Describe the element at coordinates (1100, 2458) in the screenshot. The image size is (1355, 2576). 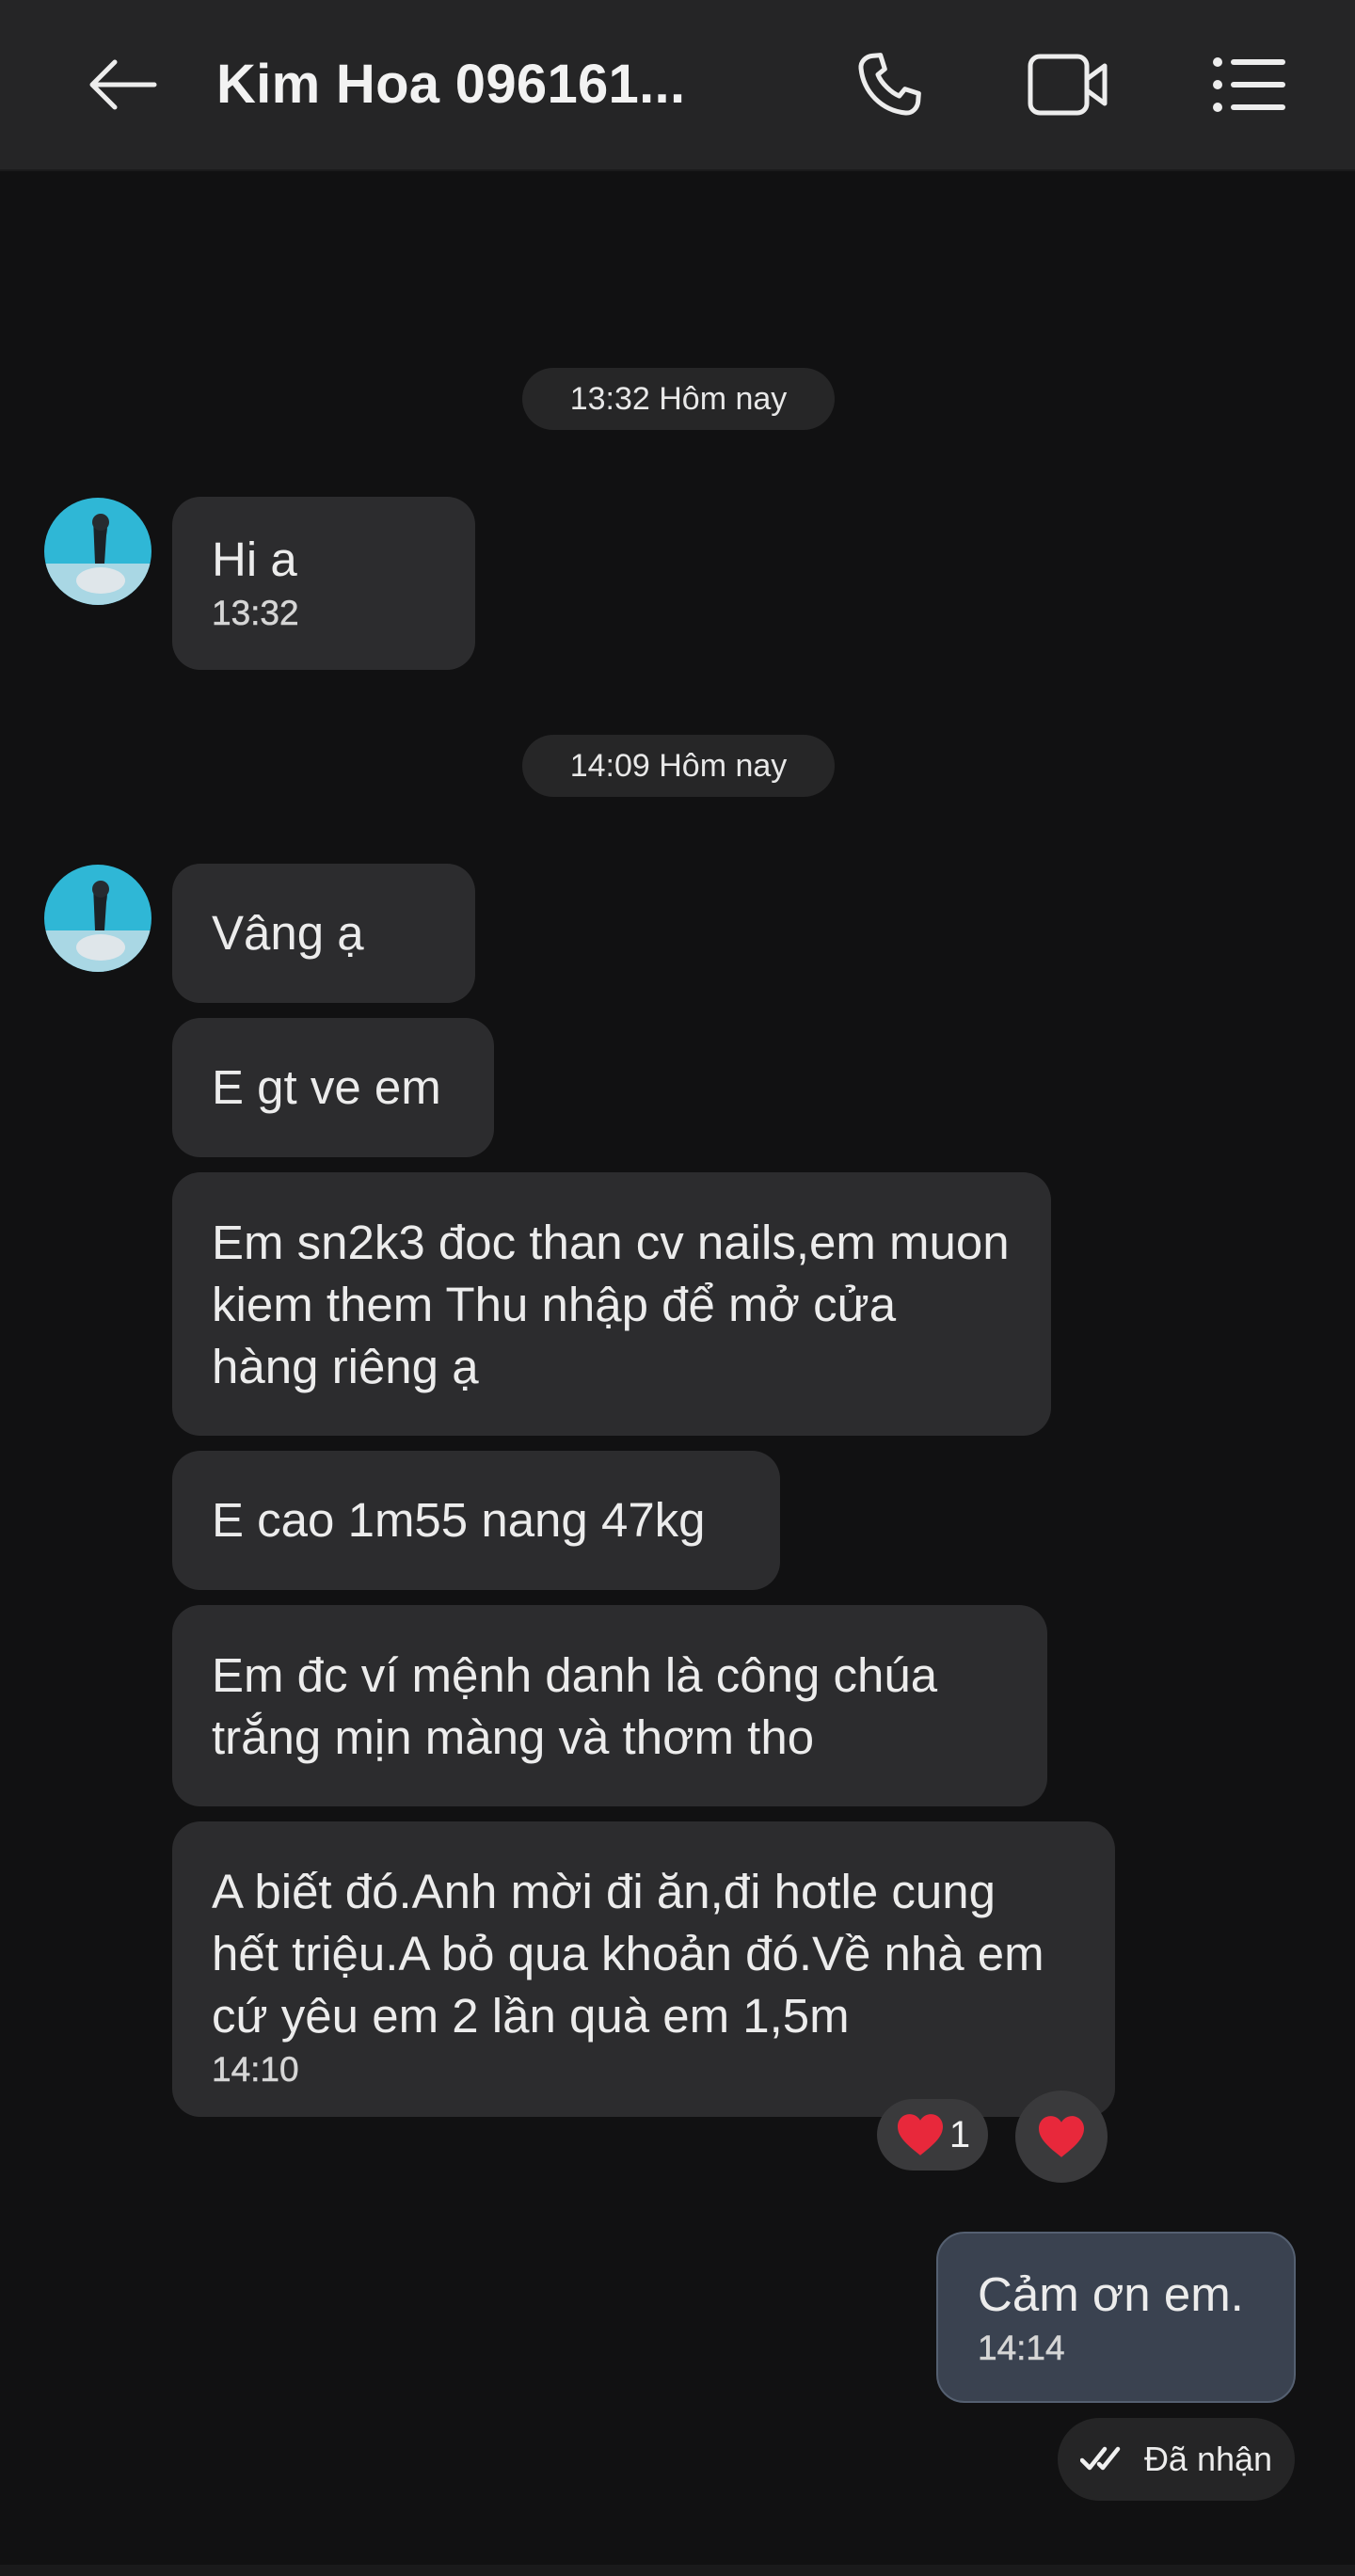
I see `double-check-icon` at that location.